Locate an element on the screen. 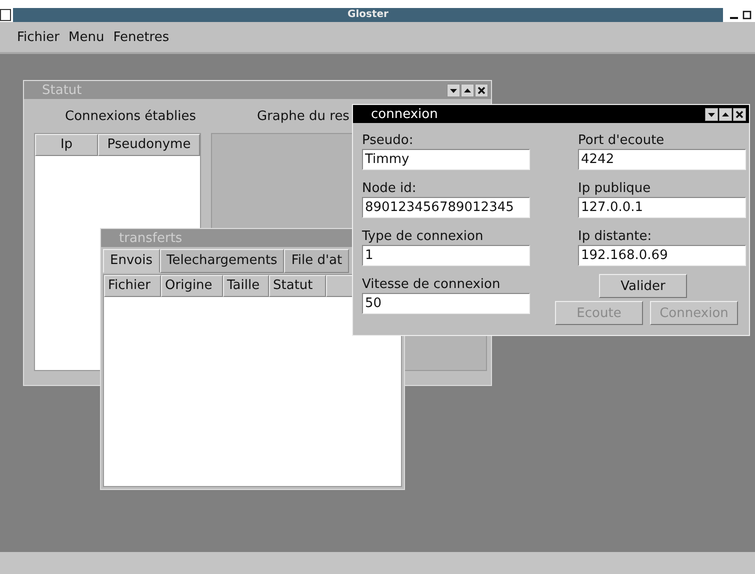 This screenshot has height=574, width=755. tab: File d'at is located at coordinates (317, 261).